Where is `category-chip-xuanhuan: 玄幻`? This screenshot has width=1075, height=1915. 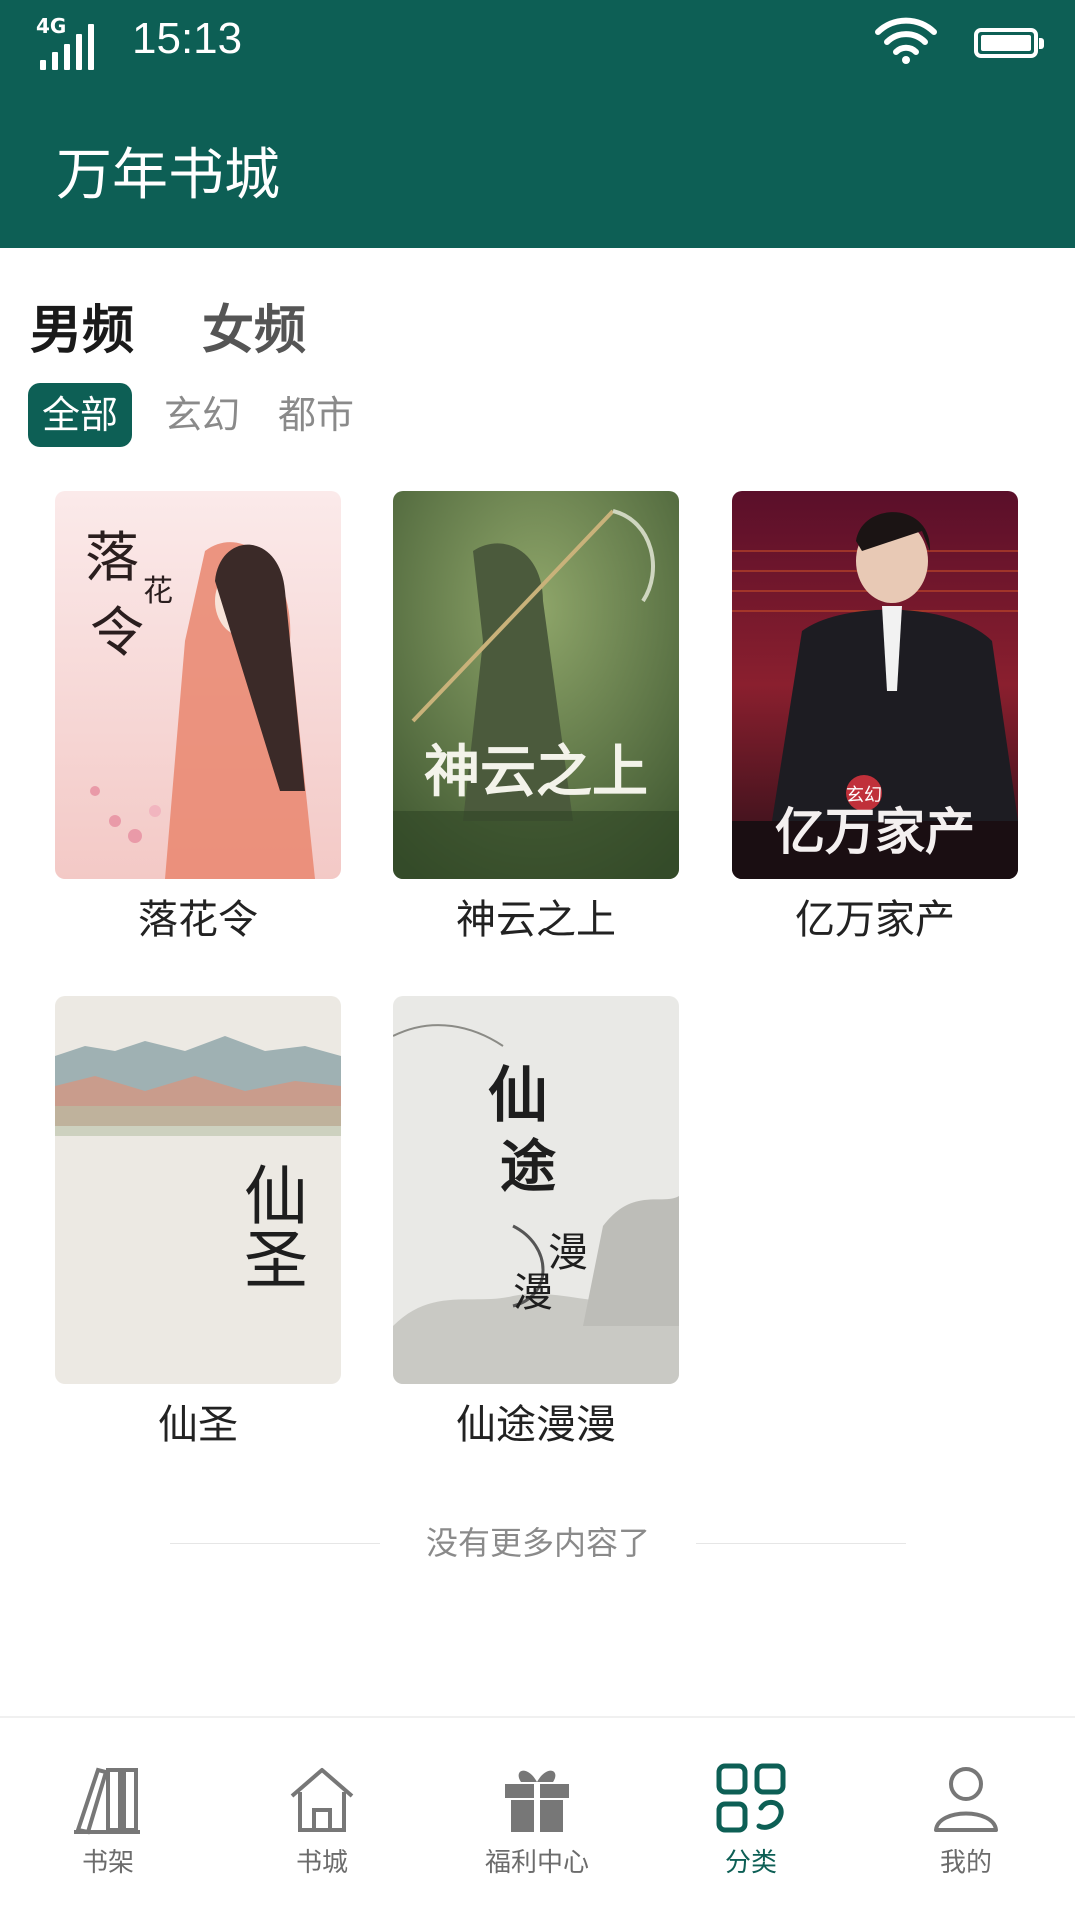
category-chip-xuanhuan: 玄幻 is located at coordinates (202, 415).